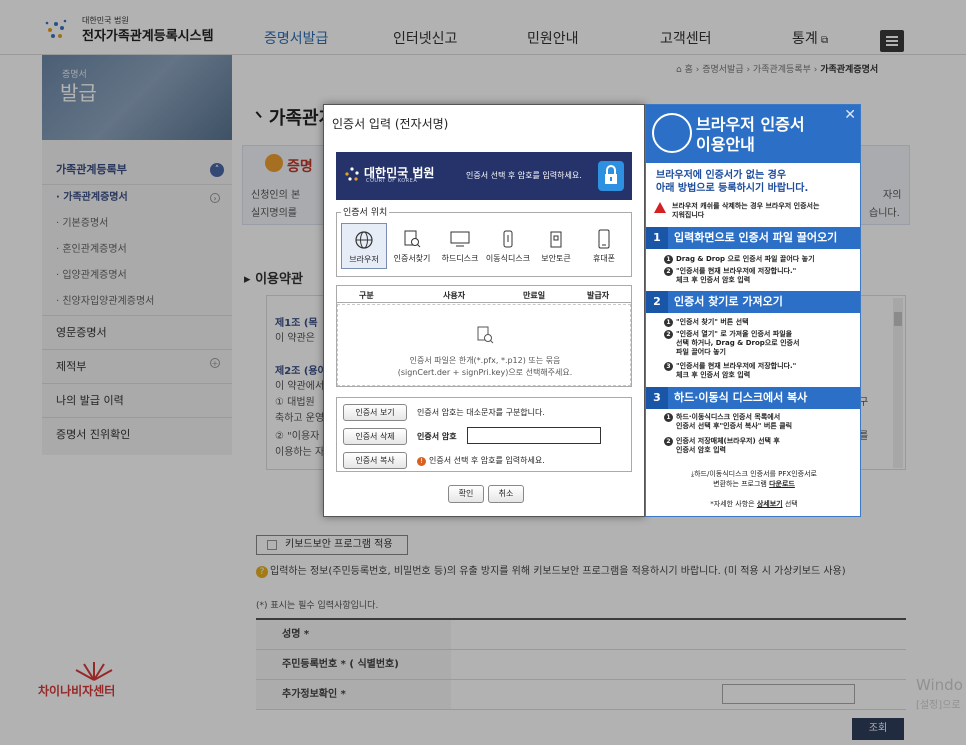  I want to click on download-link: 다운로드, so click(782, 484).